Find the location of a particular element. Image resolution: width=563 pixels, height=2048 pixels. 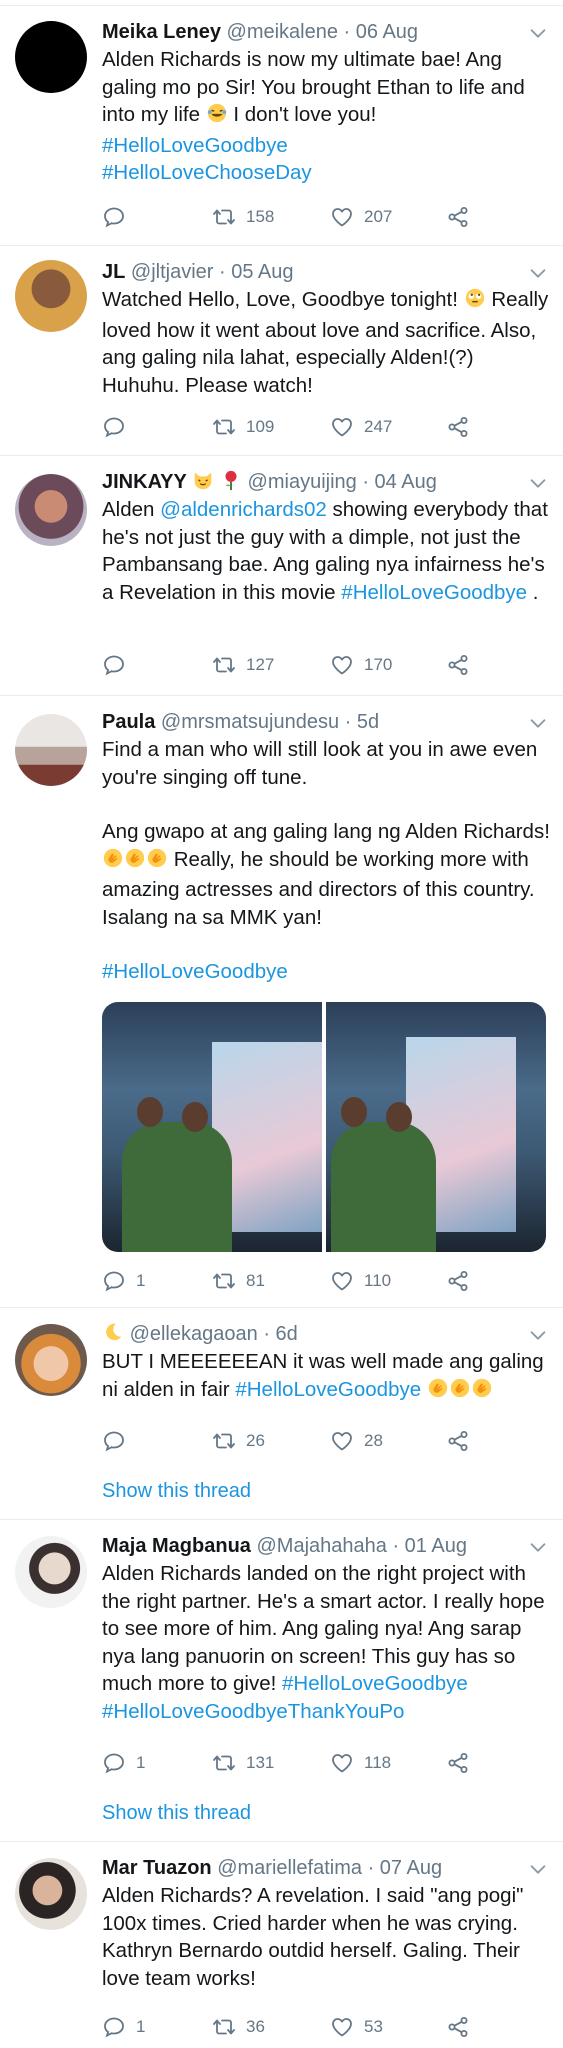

timestamp: · 07 Aug is located at coordinates (405, 1868).